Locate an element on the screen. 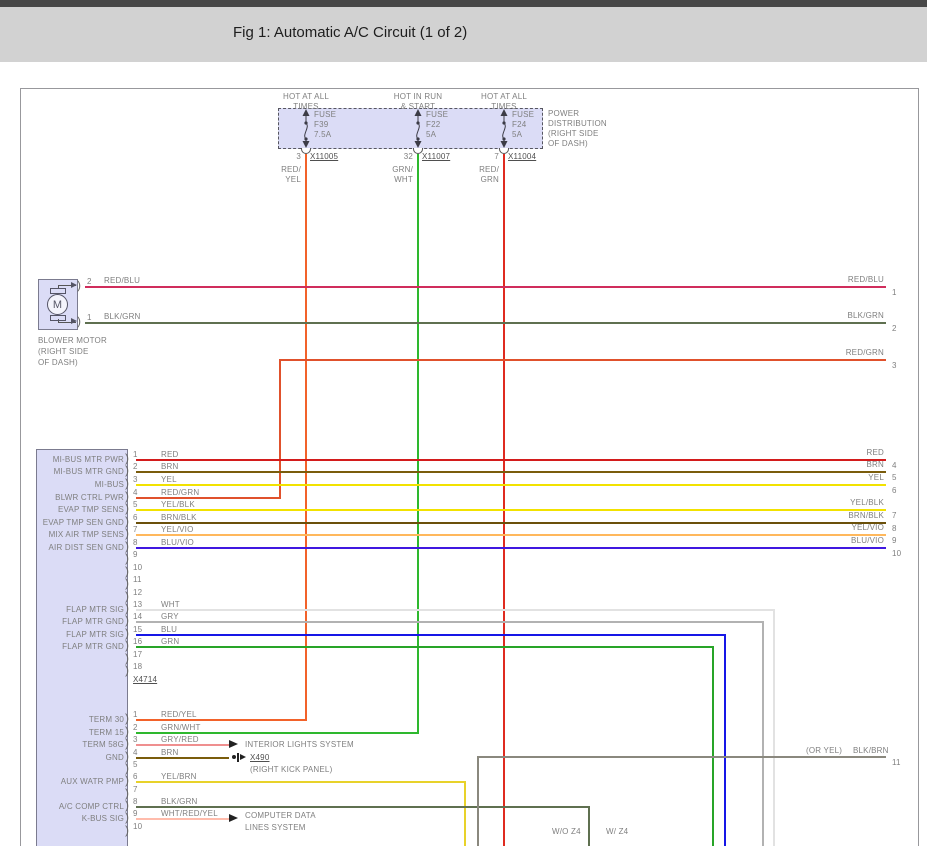 Image resolution: width=927 pixels, height=846 pixels. wire-label: RED/GRN is located at coordinates (180, 492).